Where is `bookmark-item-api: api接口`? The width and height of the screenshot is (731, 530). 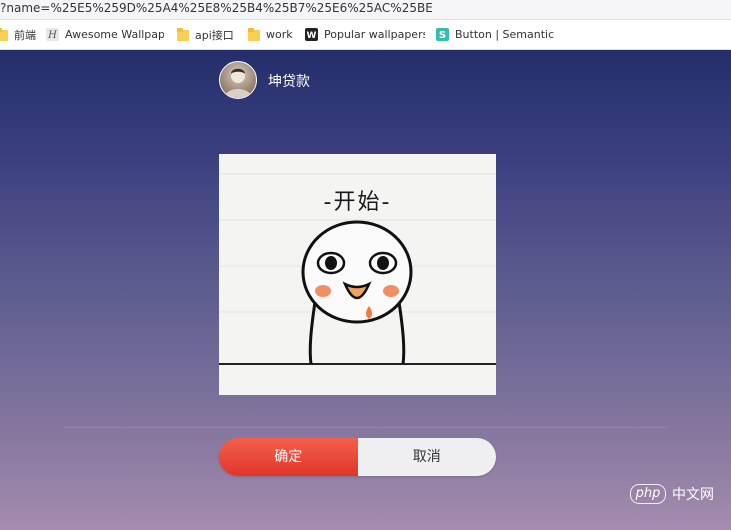
bookmark-item-api: api接口 is located at coordinates (207, 34).